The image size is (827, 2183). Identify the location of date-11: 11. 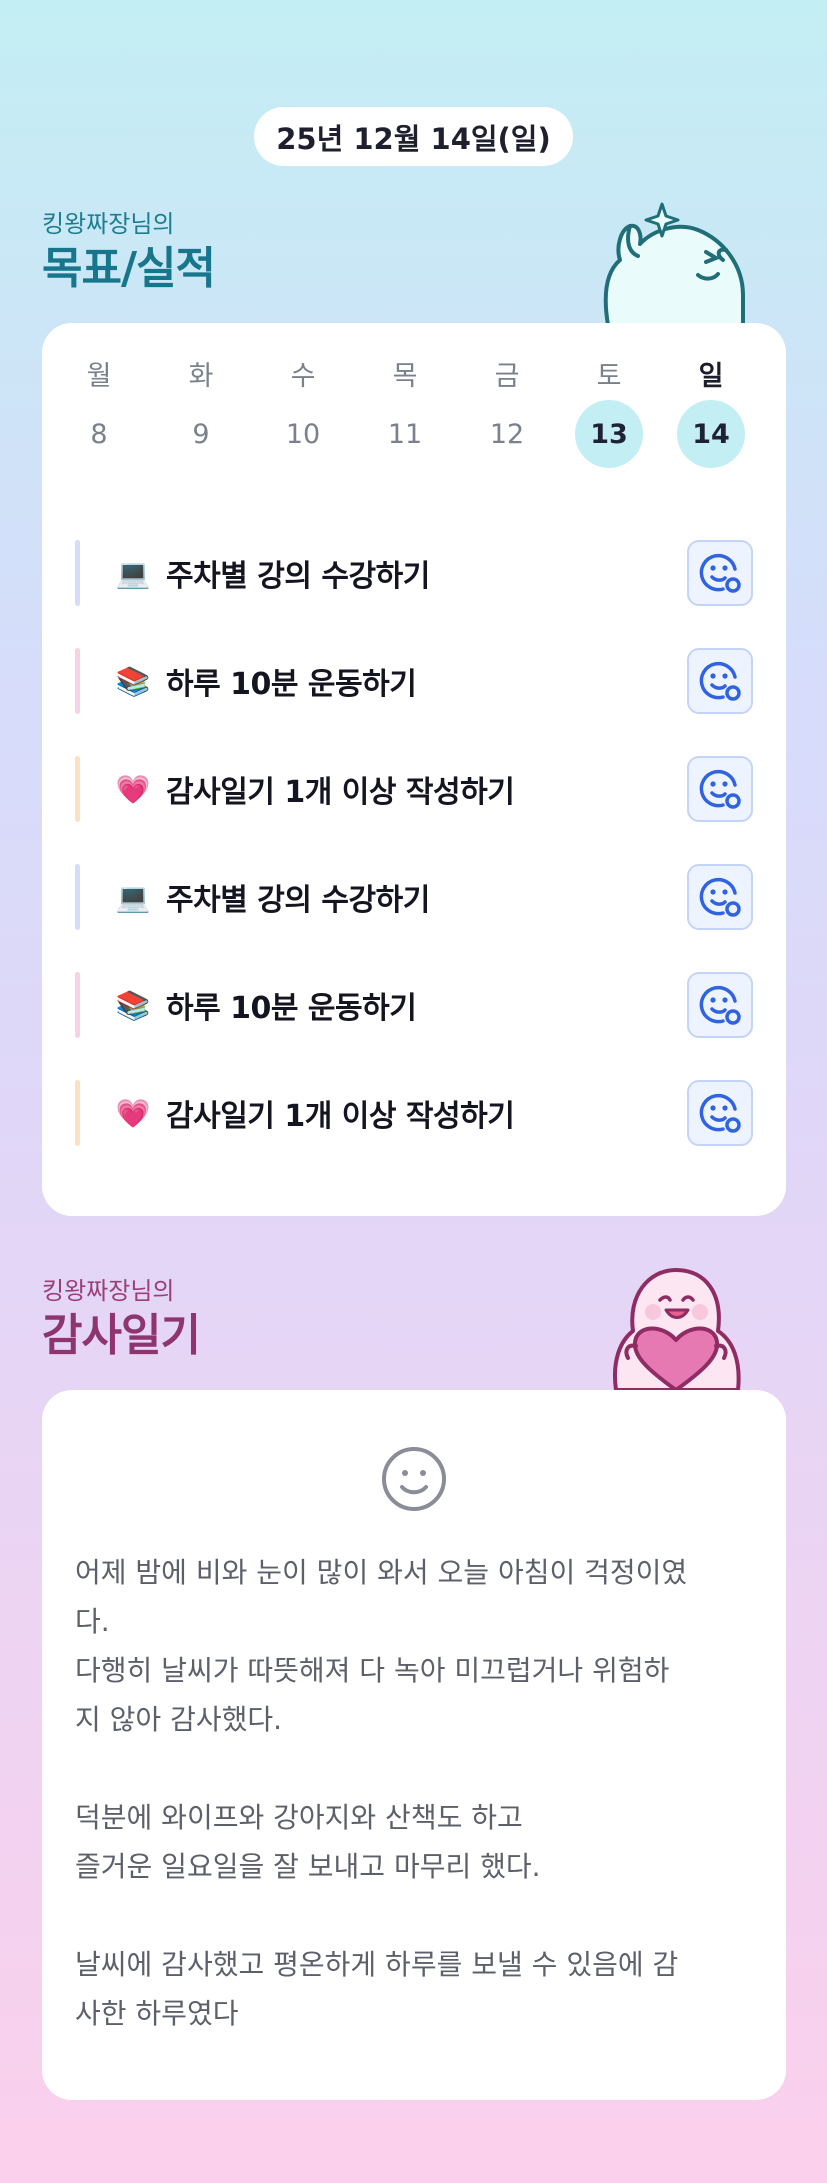
(405, 434).